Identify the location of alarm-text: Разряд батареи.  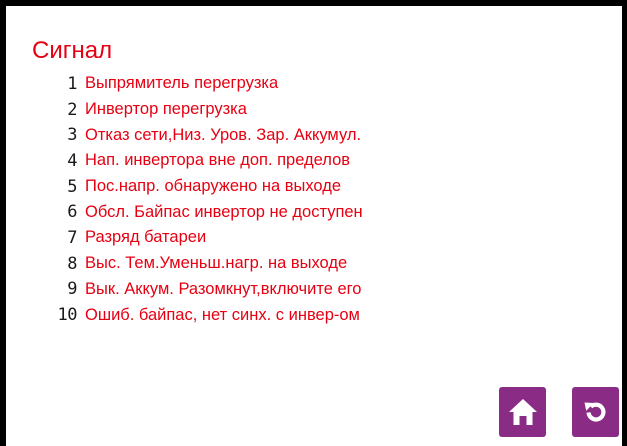
(146, 237).